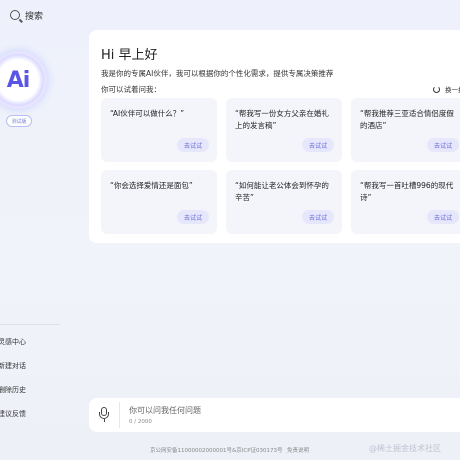 Image resolution: width=460 pixels, height=460 pixels. What do you see at coordinates (18, 80) in the screenshot?
I see `logo-text: Ai` at bounding box center [18, 80].